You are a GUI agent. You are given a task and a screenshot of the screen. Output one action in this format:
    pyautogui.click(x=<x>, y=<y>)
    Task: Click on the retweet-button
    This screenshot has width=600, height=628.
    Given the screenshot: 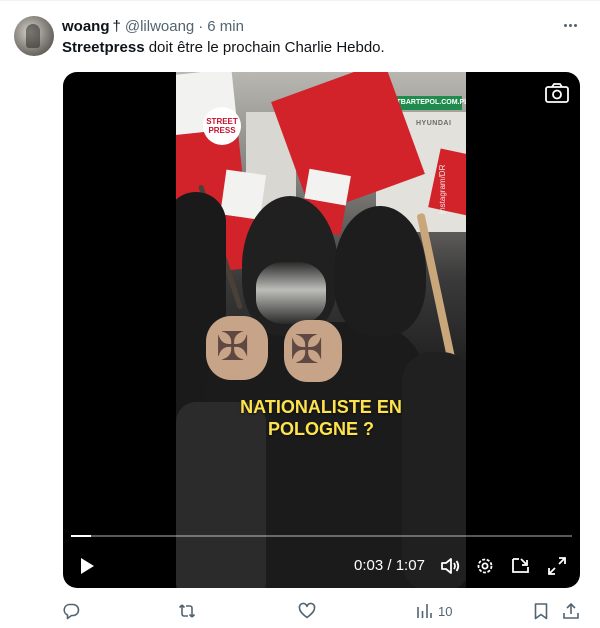 What is the action you would take?
    pyautogui.click(x=187, y=611)
    